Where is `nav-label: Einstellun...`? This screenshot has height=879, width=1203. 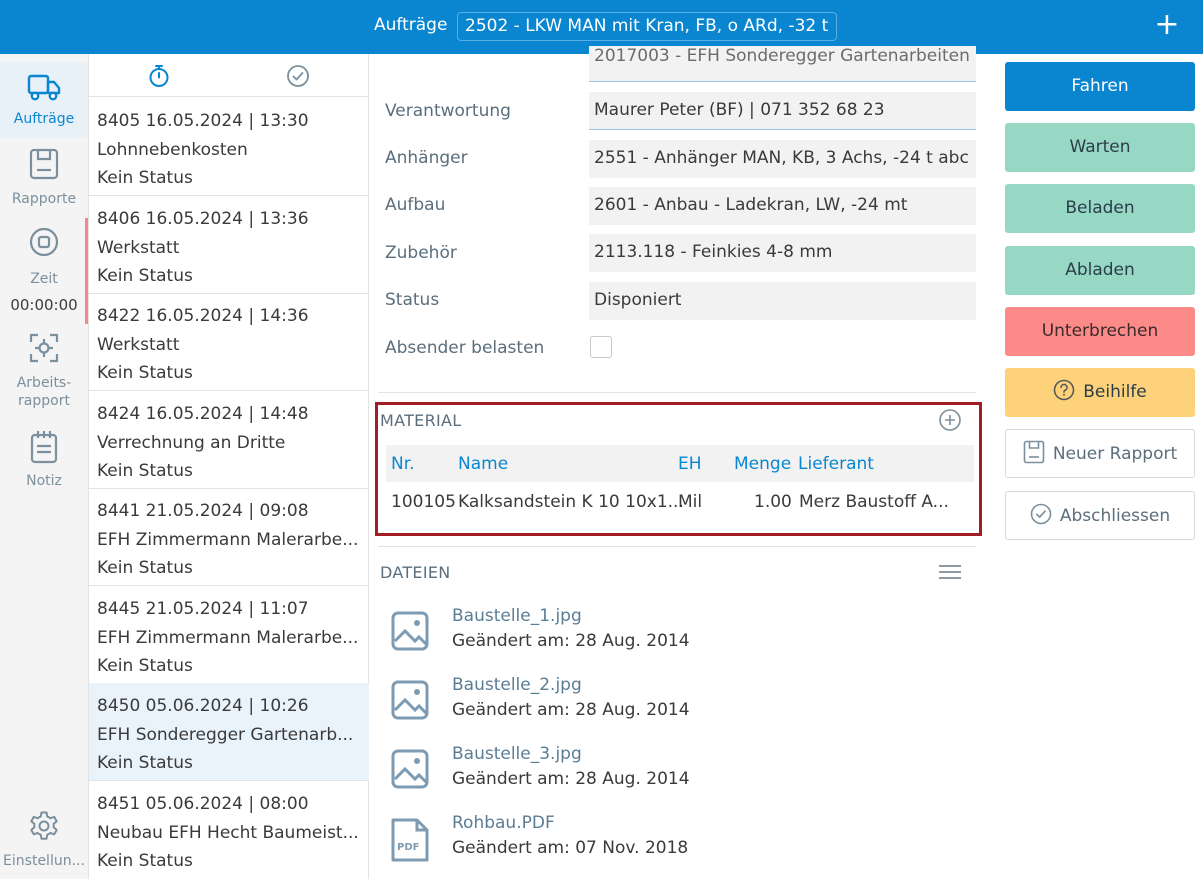 nav-label: Einstellun... is located at coordinates (44, 861).